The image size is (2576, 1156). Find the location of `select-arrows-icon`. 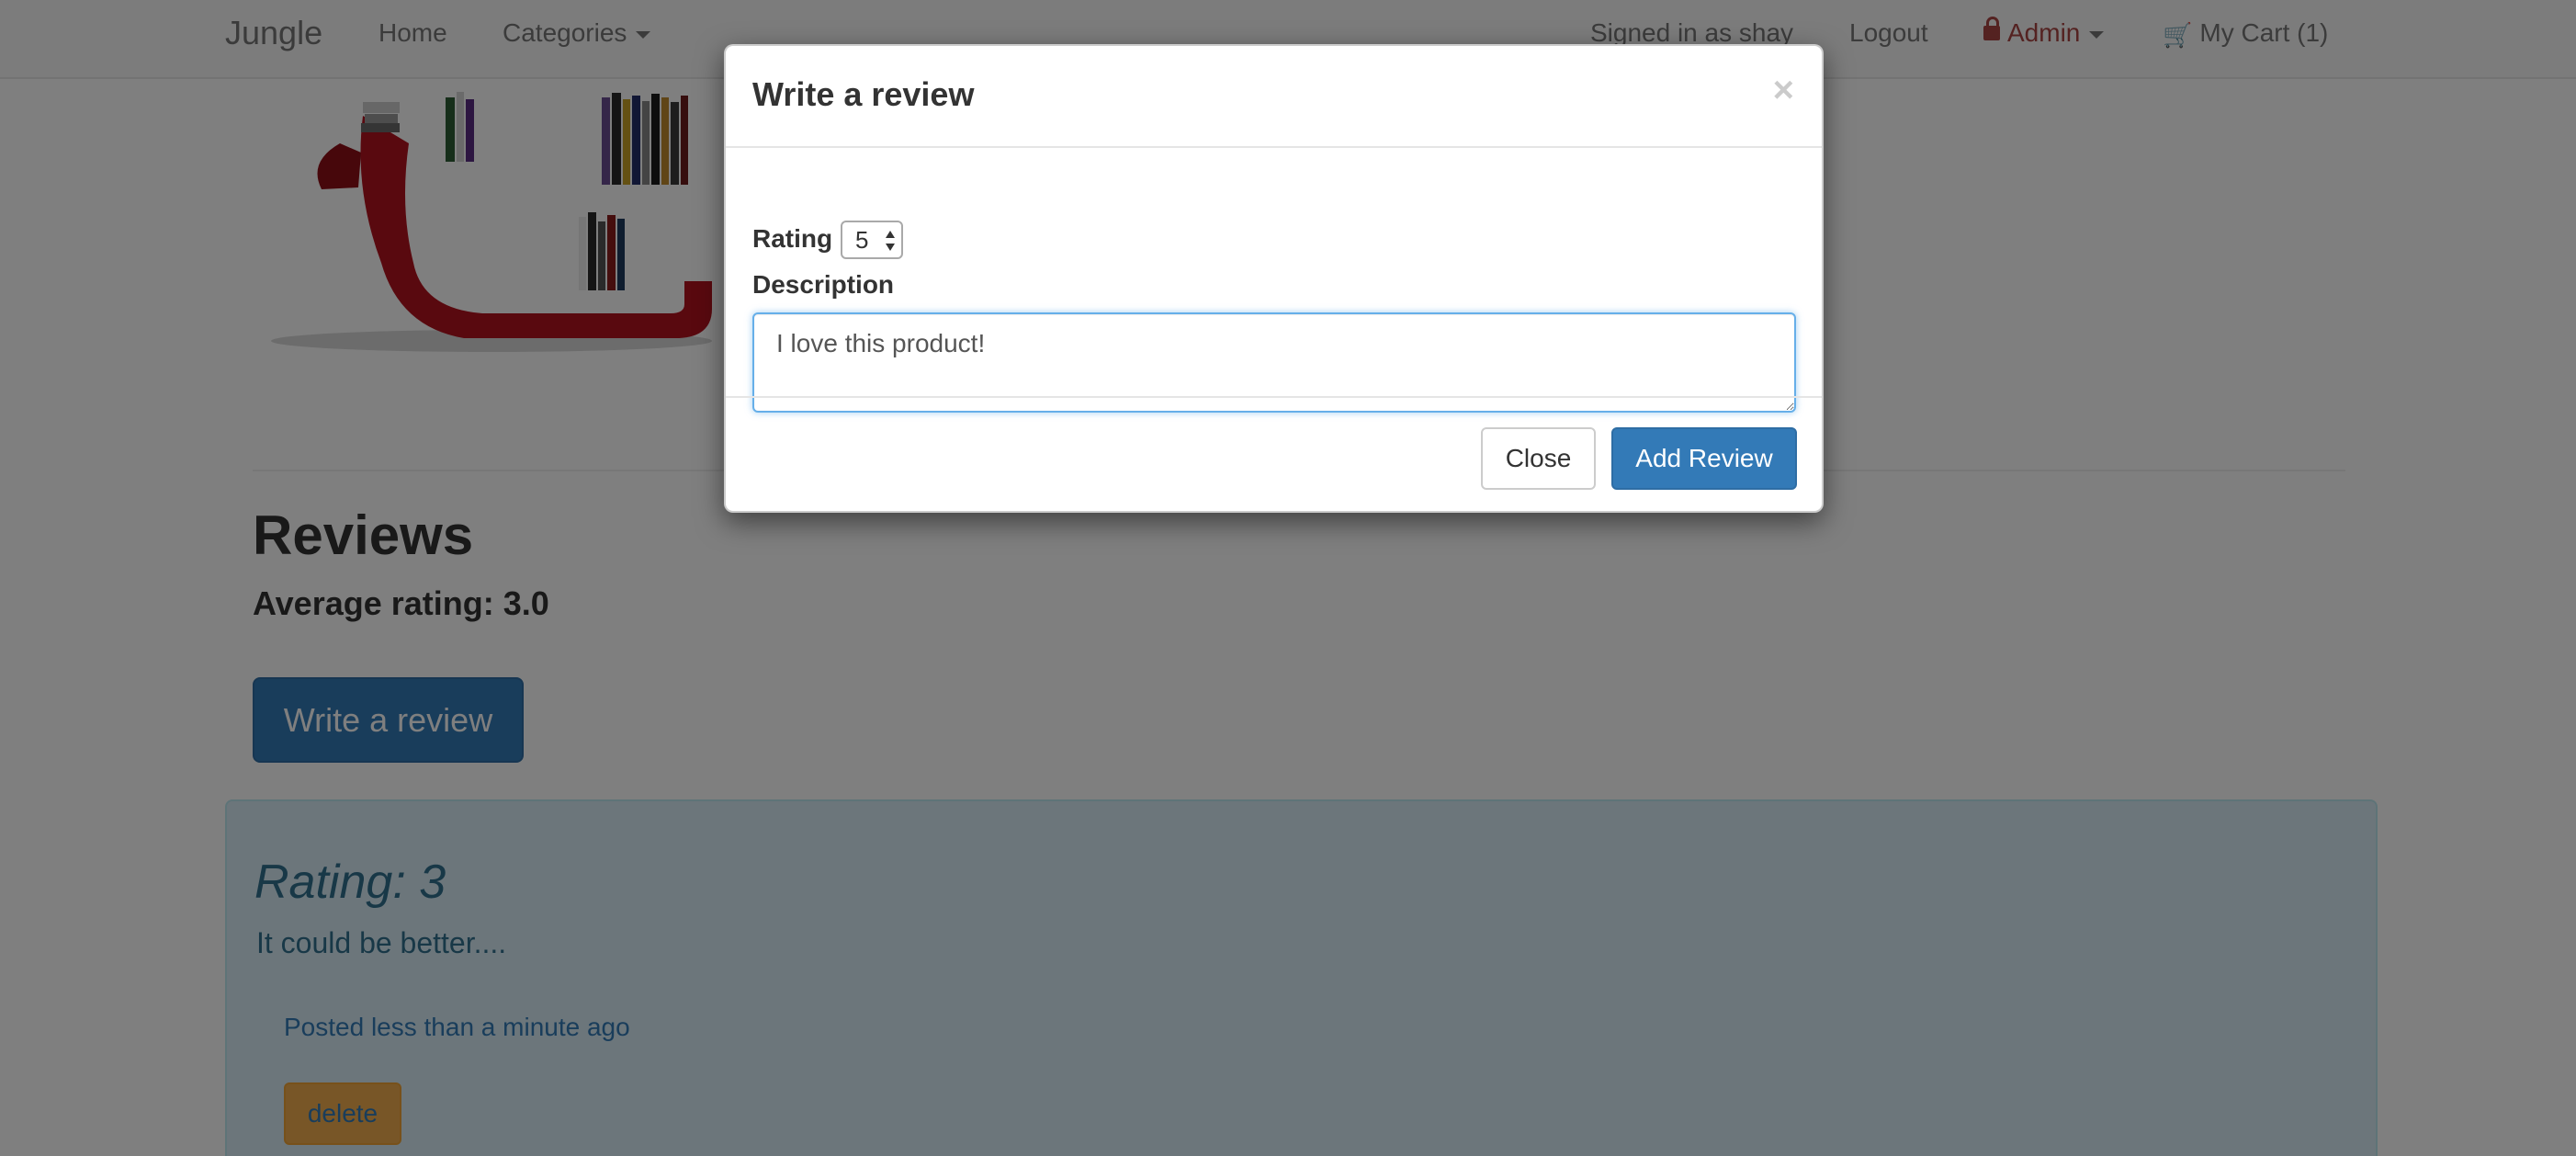

select-arrows-icon is located at coordinates (890, 241).